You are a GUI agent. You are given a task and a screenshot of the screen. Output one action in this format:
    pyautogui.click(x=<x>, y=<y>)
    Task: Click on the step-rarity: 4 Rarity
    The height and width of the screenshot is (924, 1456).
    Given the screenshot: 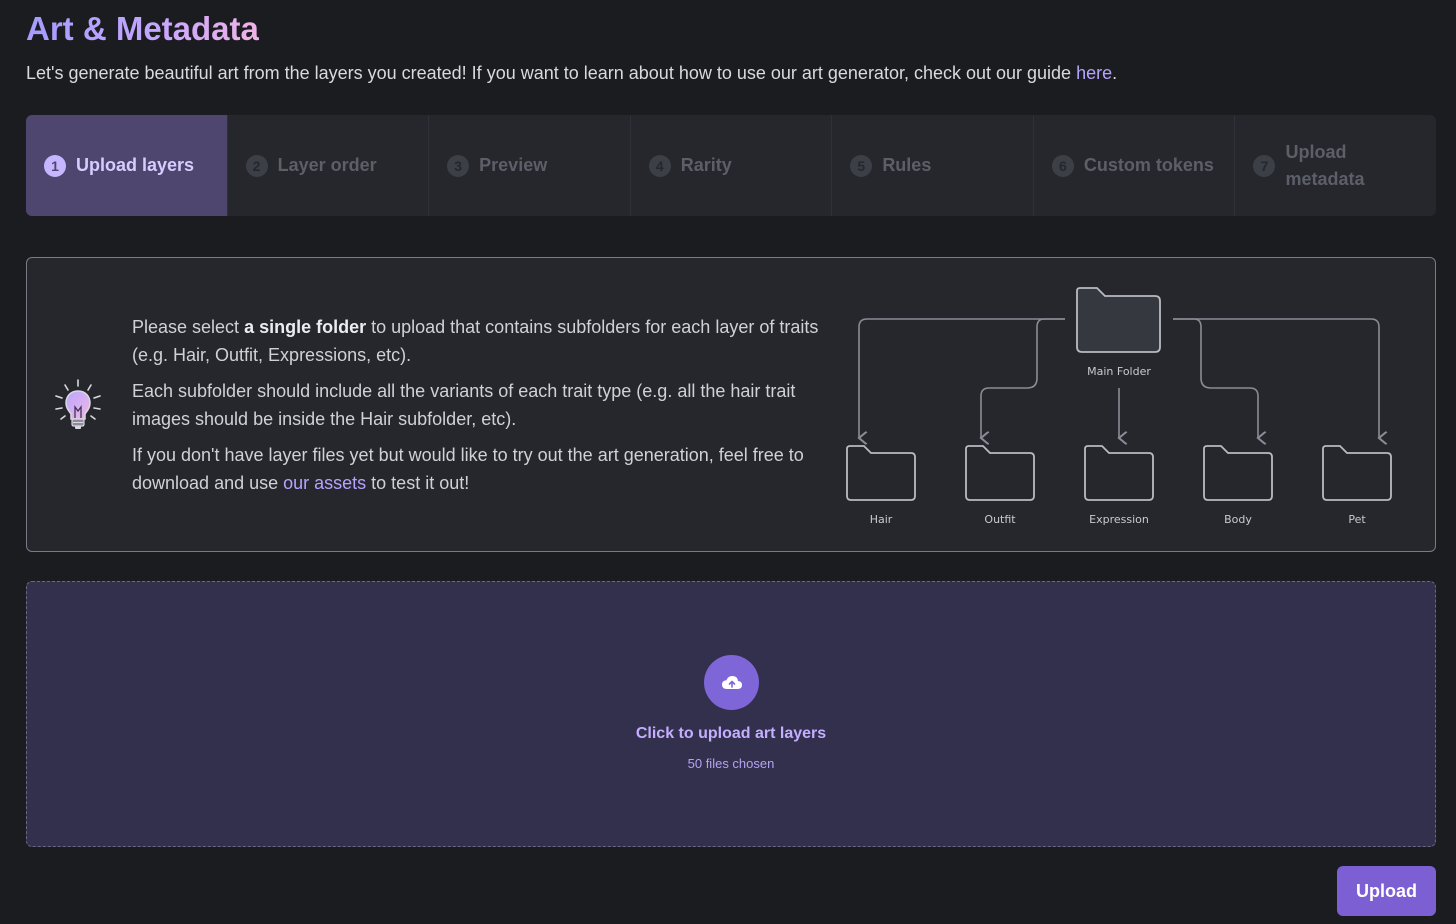 What is the action you would take?
    pyautogui.click(x=732, y=165)
    